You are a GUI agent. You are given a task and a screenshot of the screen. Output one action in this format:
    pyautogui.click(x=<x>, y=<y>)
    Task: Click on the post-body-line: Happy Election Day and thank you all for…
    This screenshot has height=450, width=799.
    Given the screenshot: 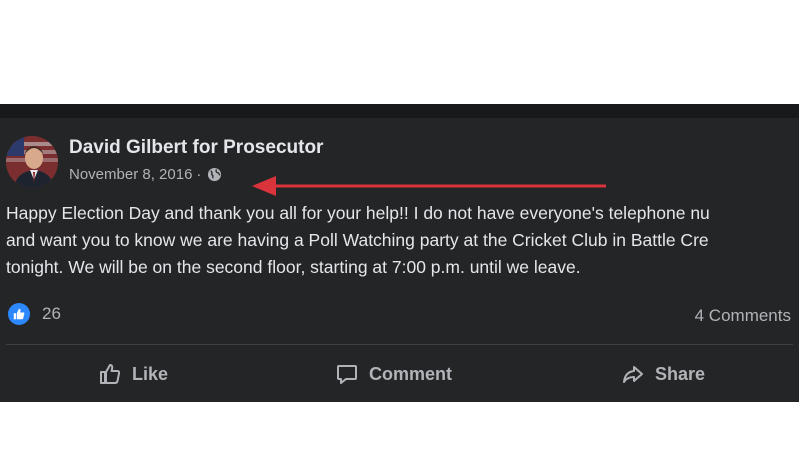 What is the action you would take?
    pyautogui.click(x=358, y=213)
    